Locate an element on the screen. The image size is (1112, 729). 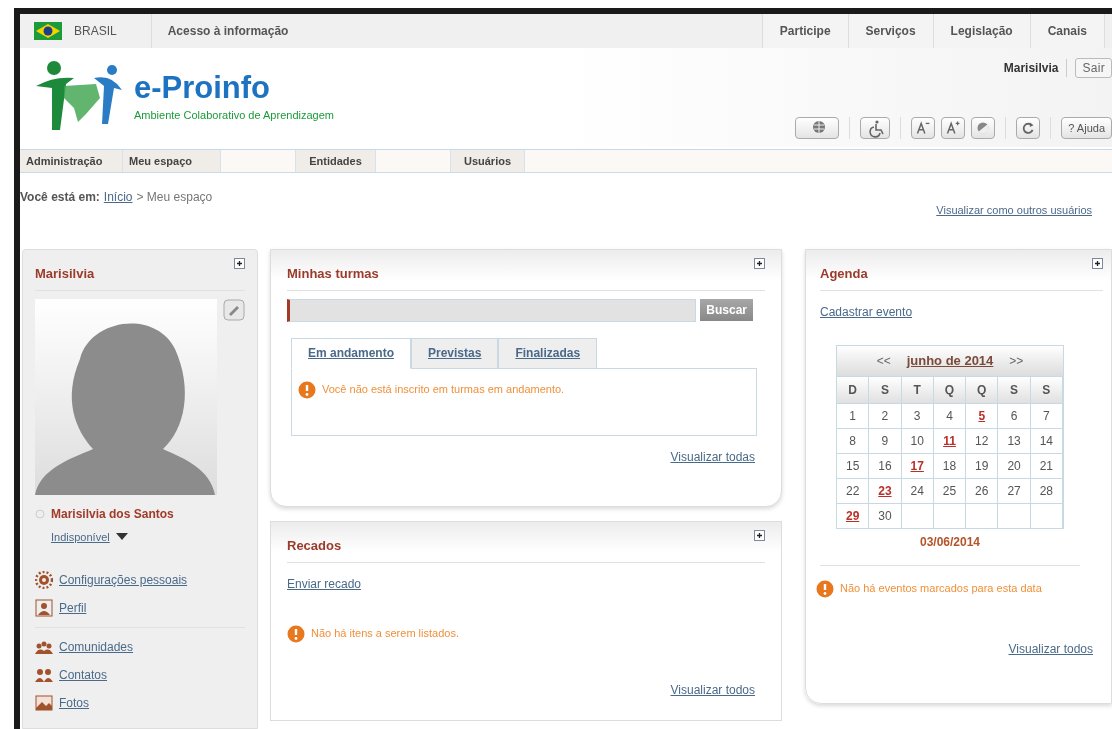
warning-message: Não há itens a serem listados. is located at coordinates (385, 634).